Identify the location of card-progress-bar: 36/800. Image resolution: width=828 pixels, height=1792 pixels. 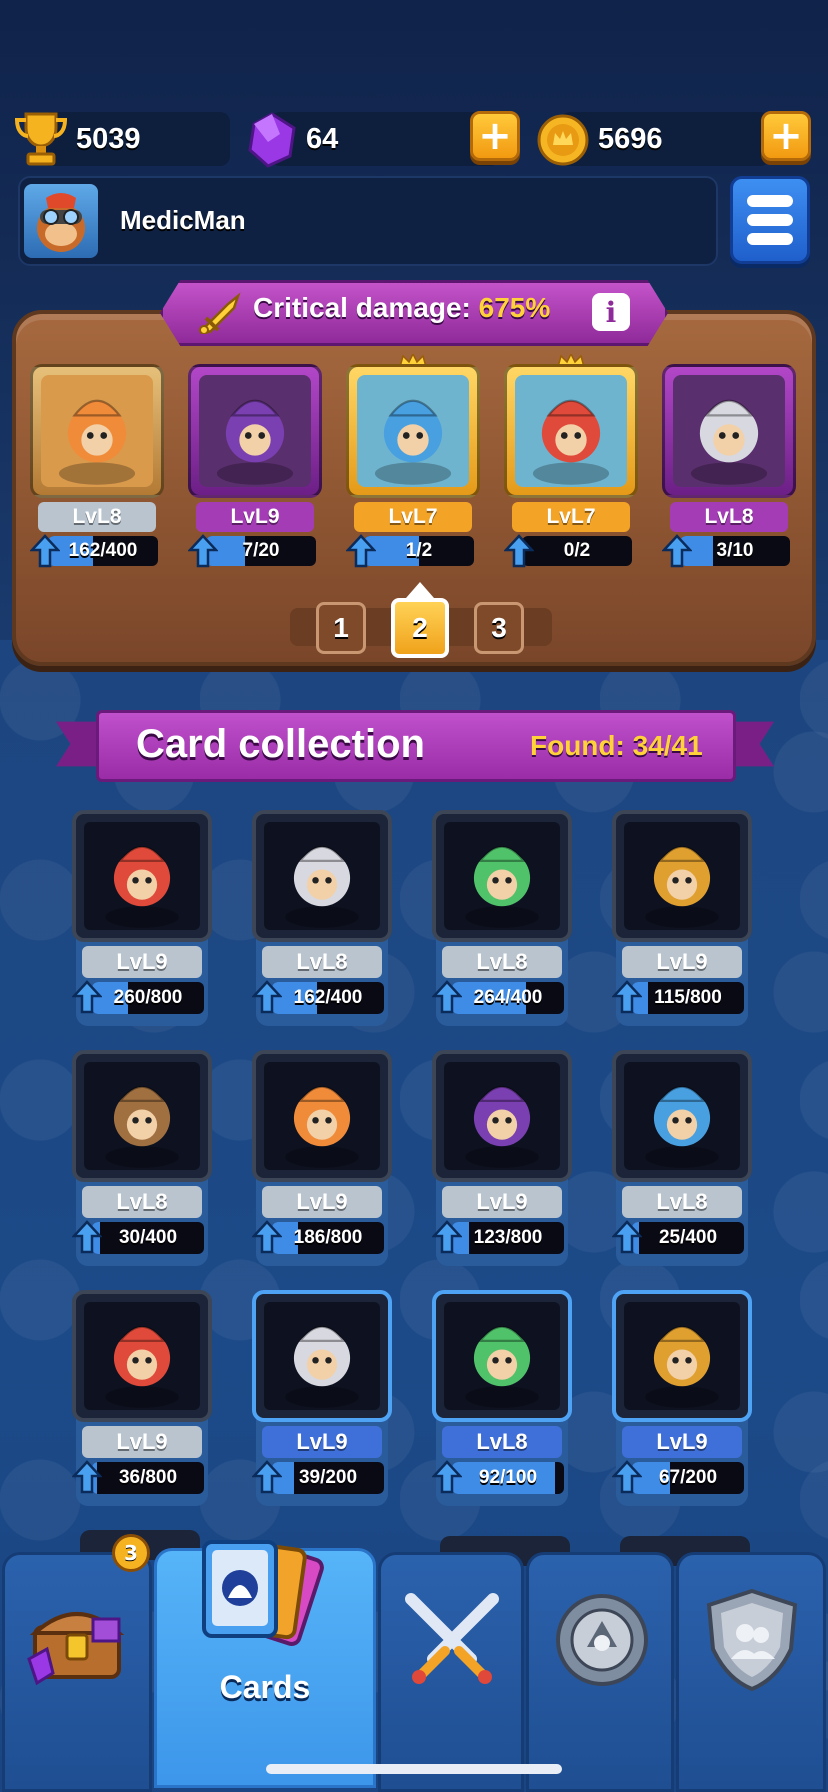
(148, 1478).